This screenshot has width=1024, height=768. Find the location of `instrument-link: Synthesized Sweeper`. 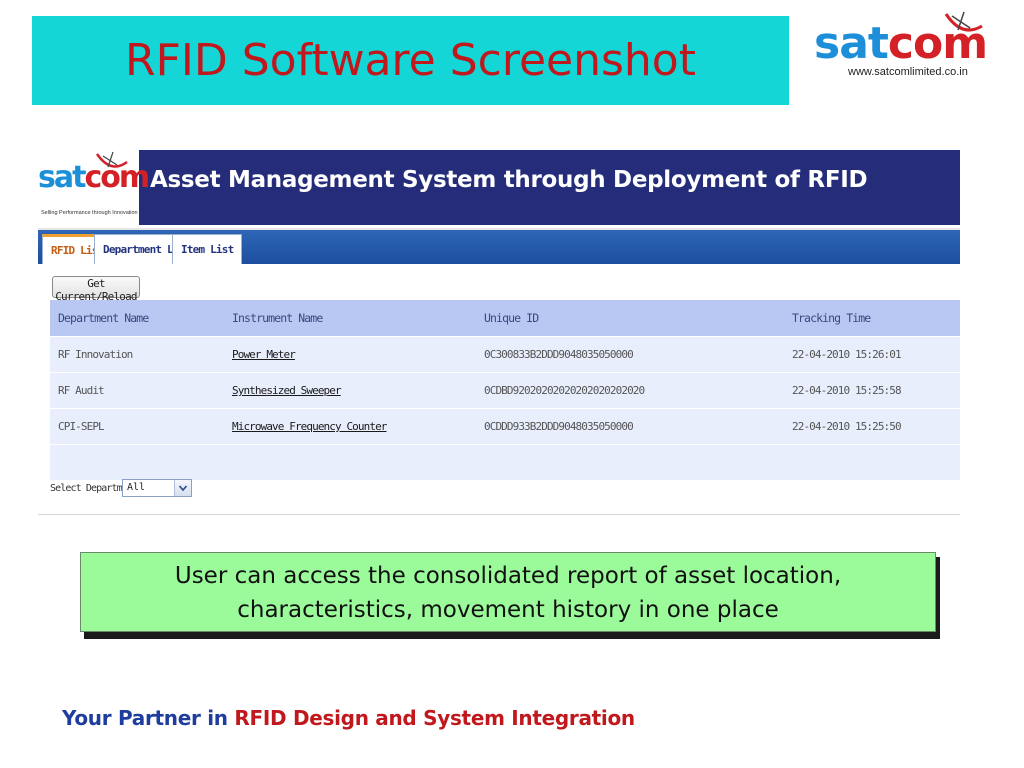

instrument-link: Synthesized Sweeper is located at coordinates (287, 390).